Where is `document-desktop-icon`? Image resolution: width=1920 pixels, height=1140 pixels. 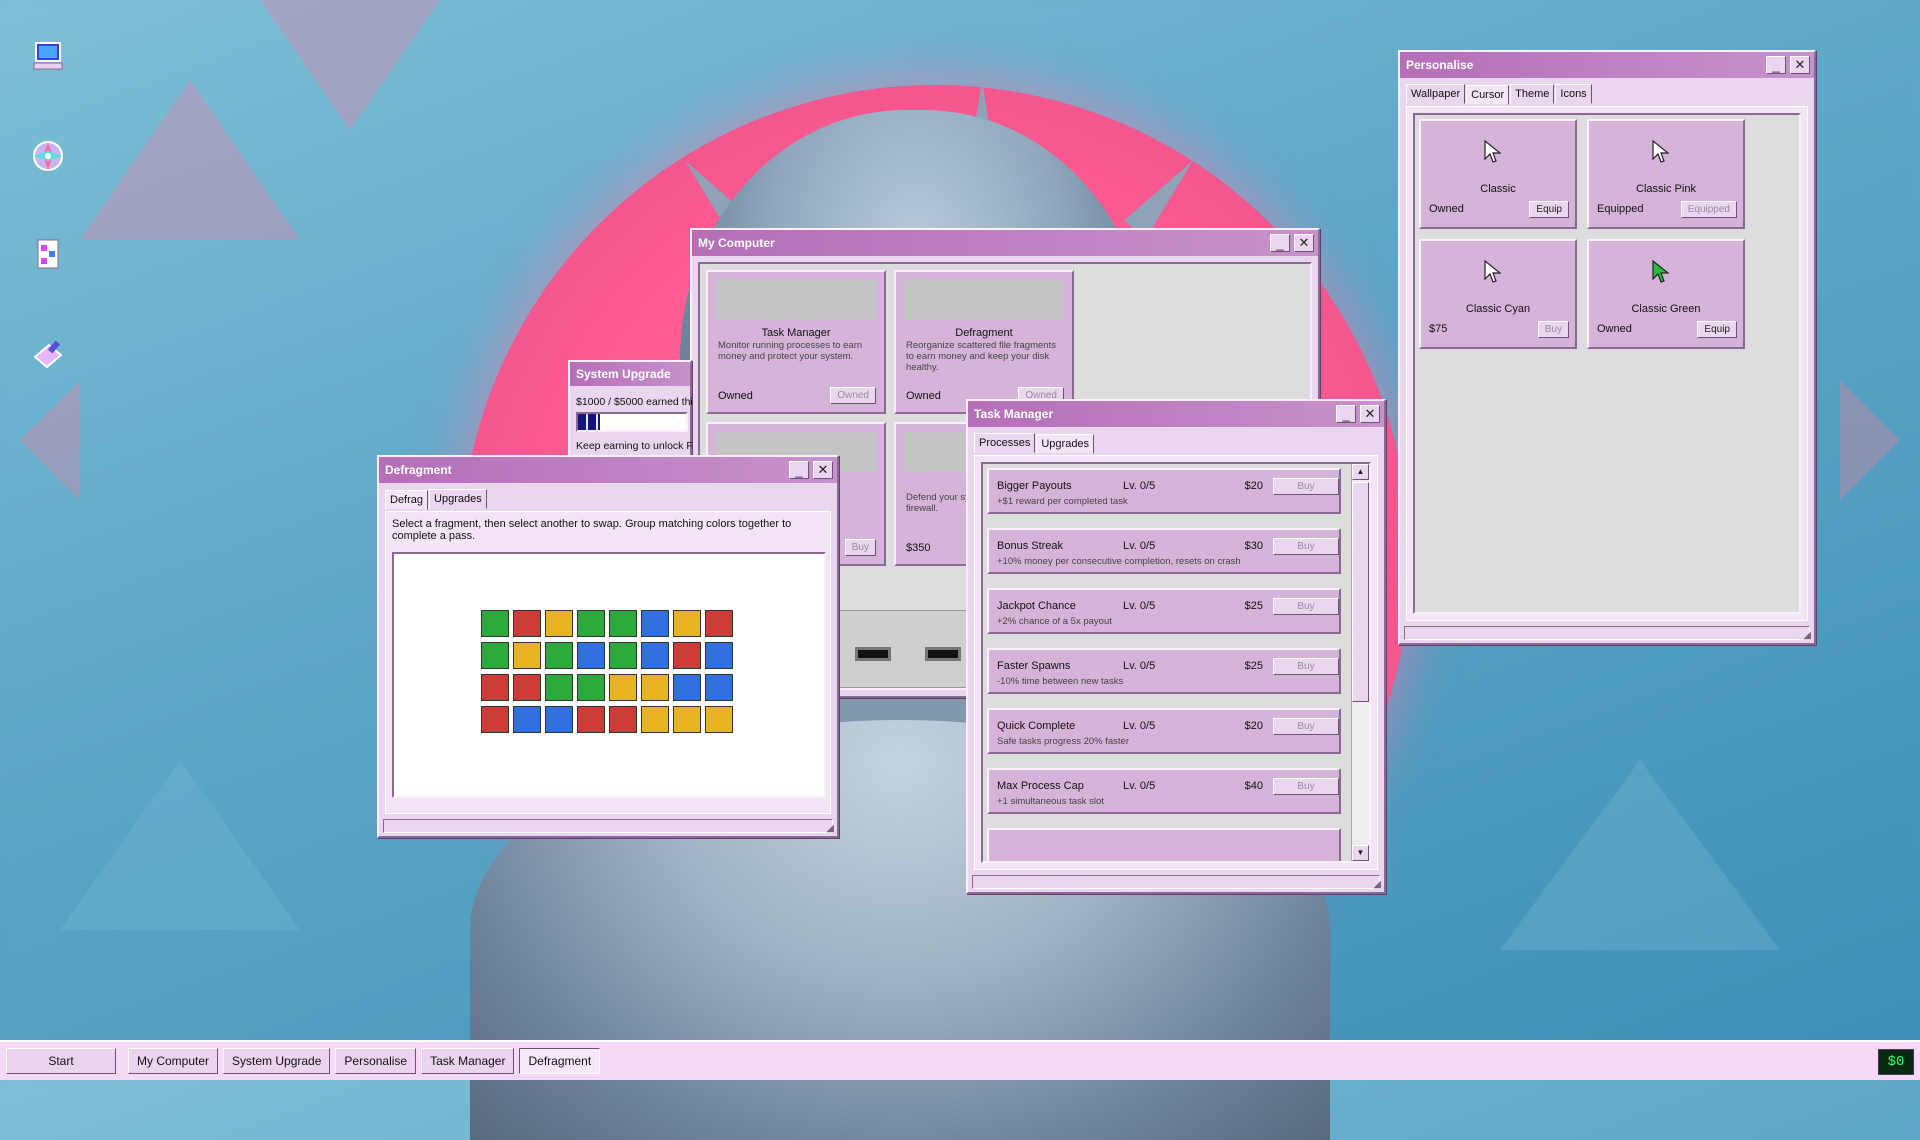
document-desktop-icon is located at coordinates (48, 254).